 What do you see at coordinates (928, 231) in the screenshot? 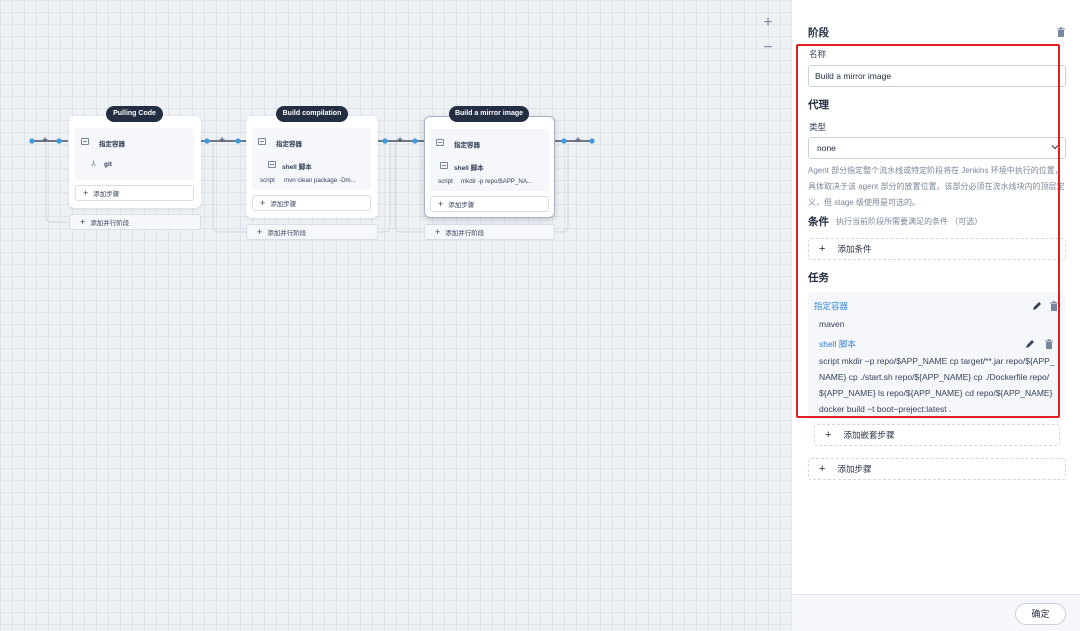
I see `highlight-box` at bounding box center [928, 231].